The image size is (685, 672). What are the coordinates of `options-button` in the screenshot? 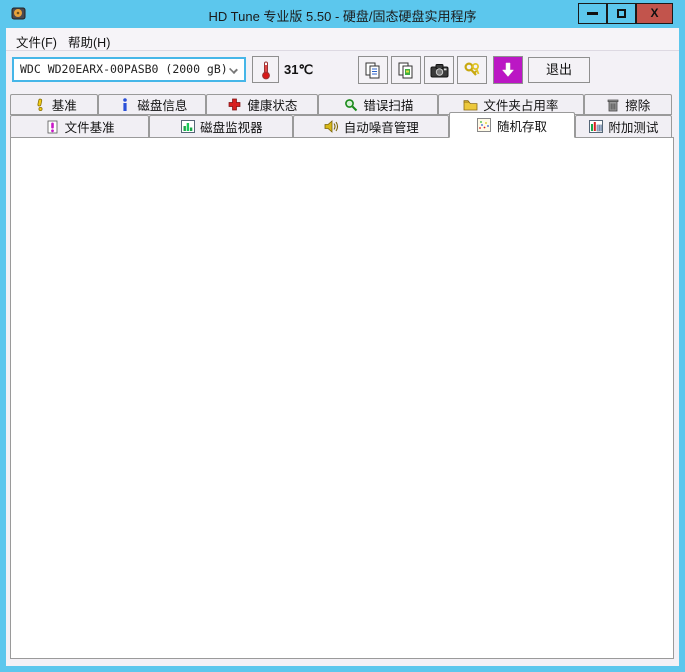 It's located at (472, 70).